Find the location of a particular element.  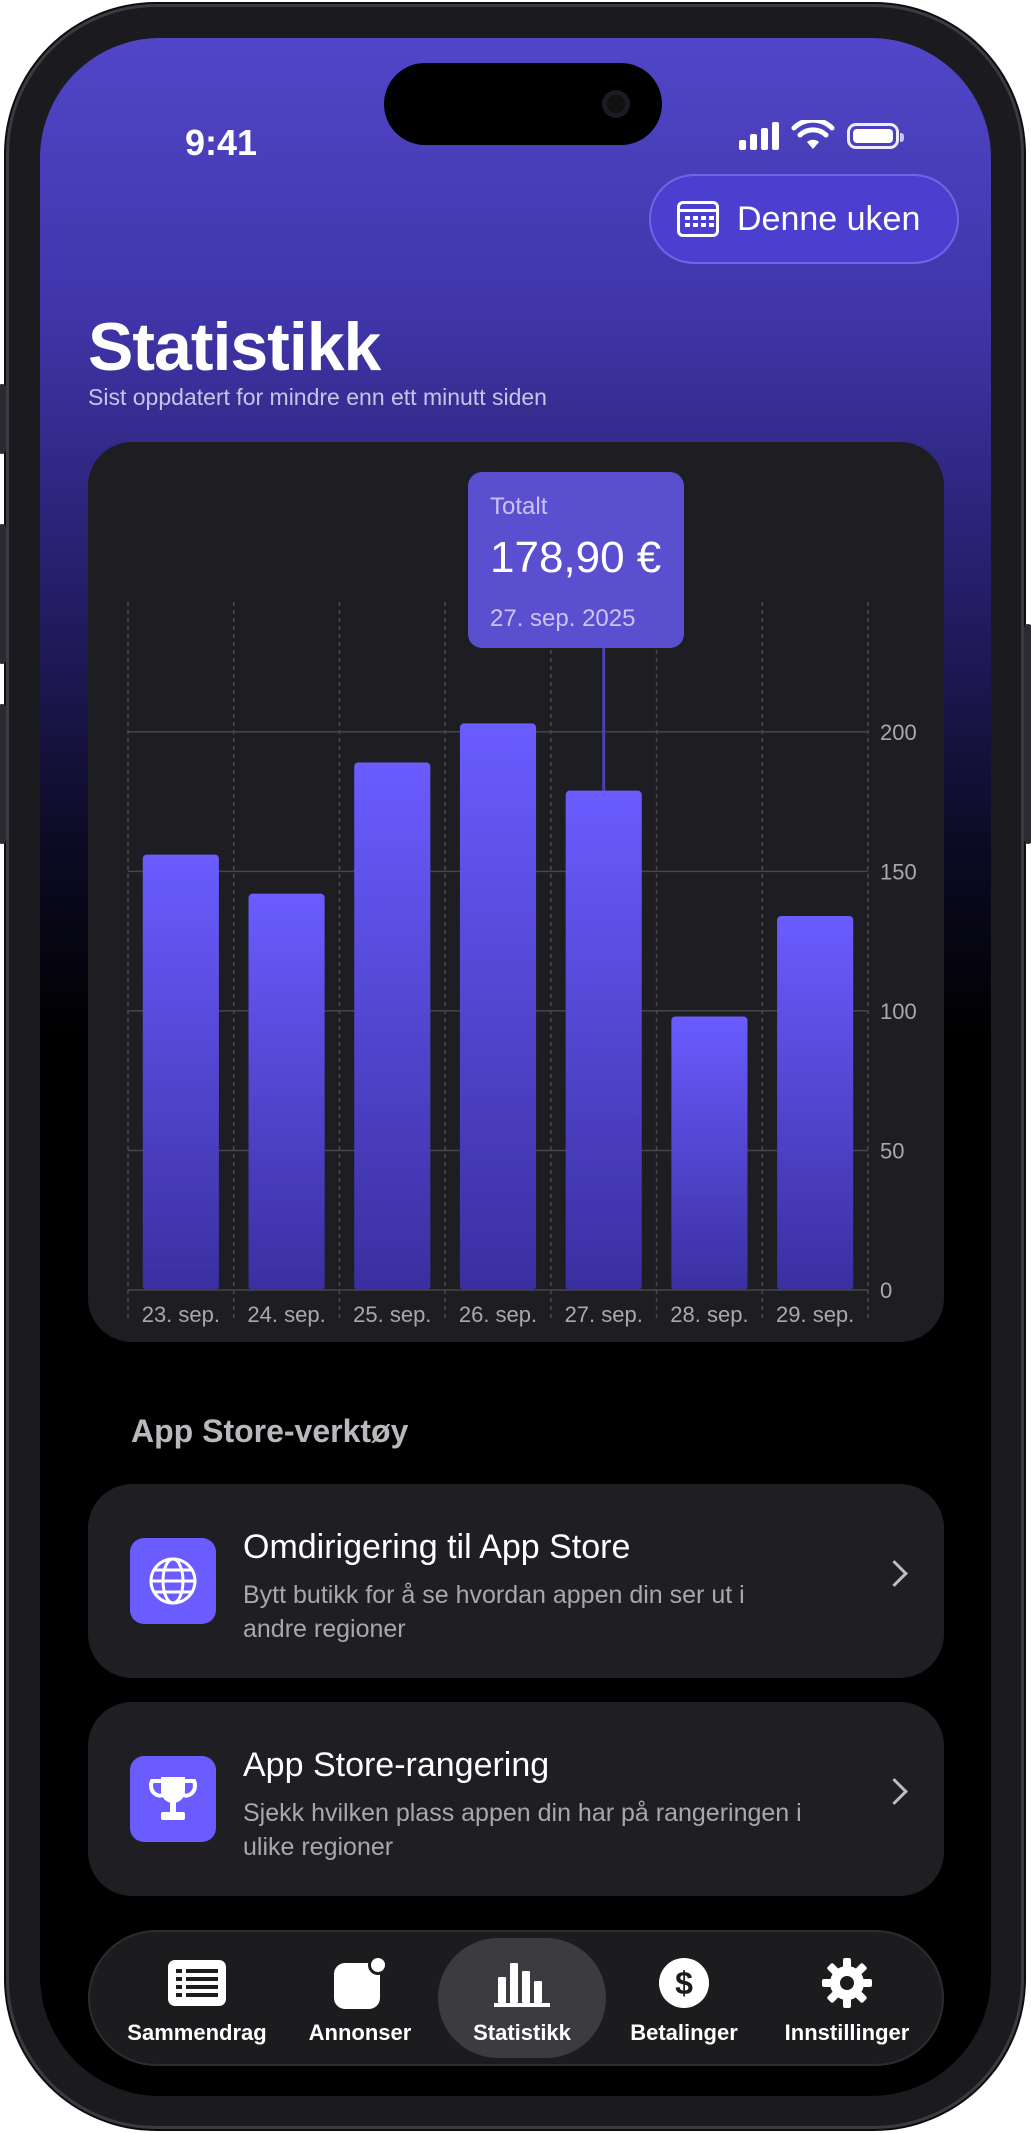

ads-icon is located at coordinates (360, 1982).